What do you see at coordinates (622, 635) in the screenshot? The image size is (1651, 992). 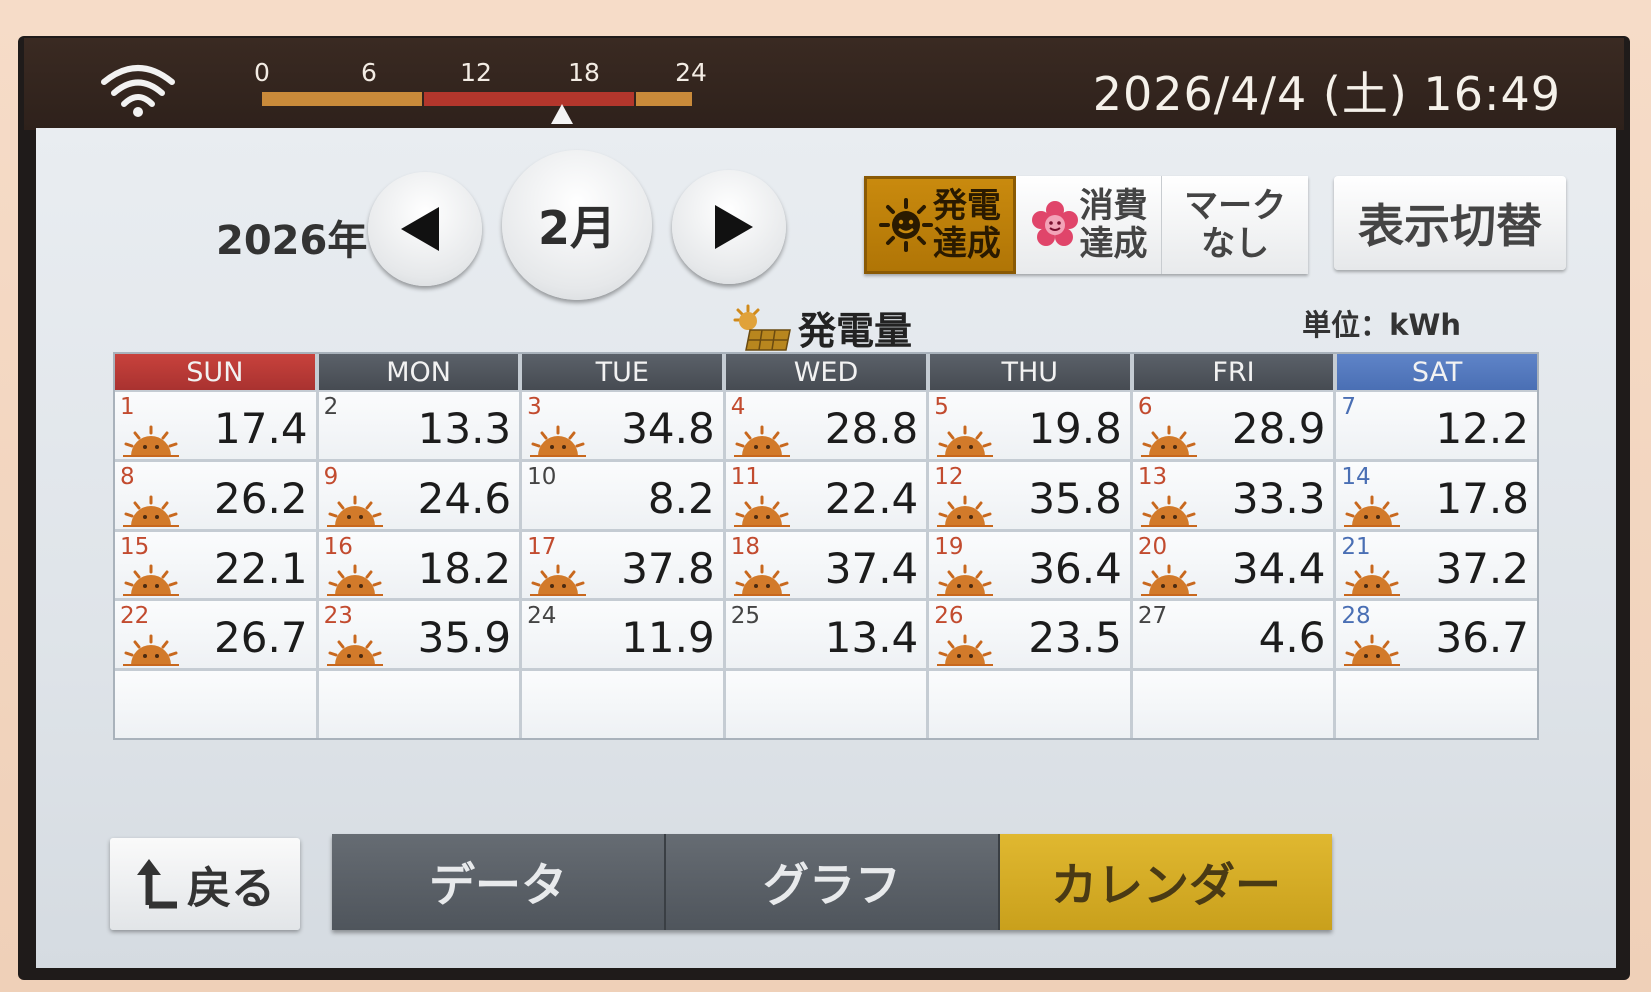 I see `calendar-day-cell: 24 11.9` at bounding box center [622, 635].